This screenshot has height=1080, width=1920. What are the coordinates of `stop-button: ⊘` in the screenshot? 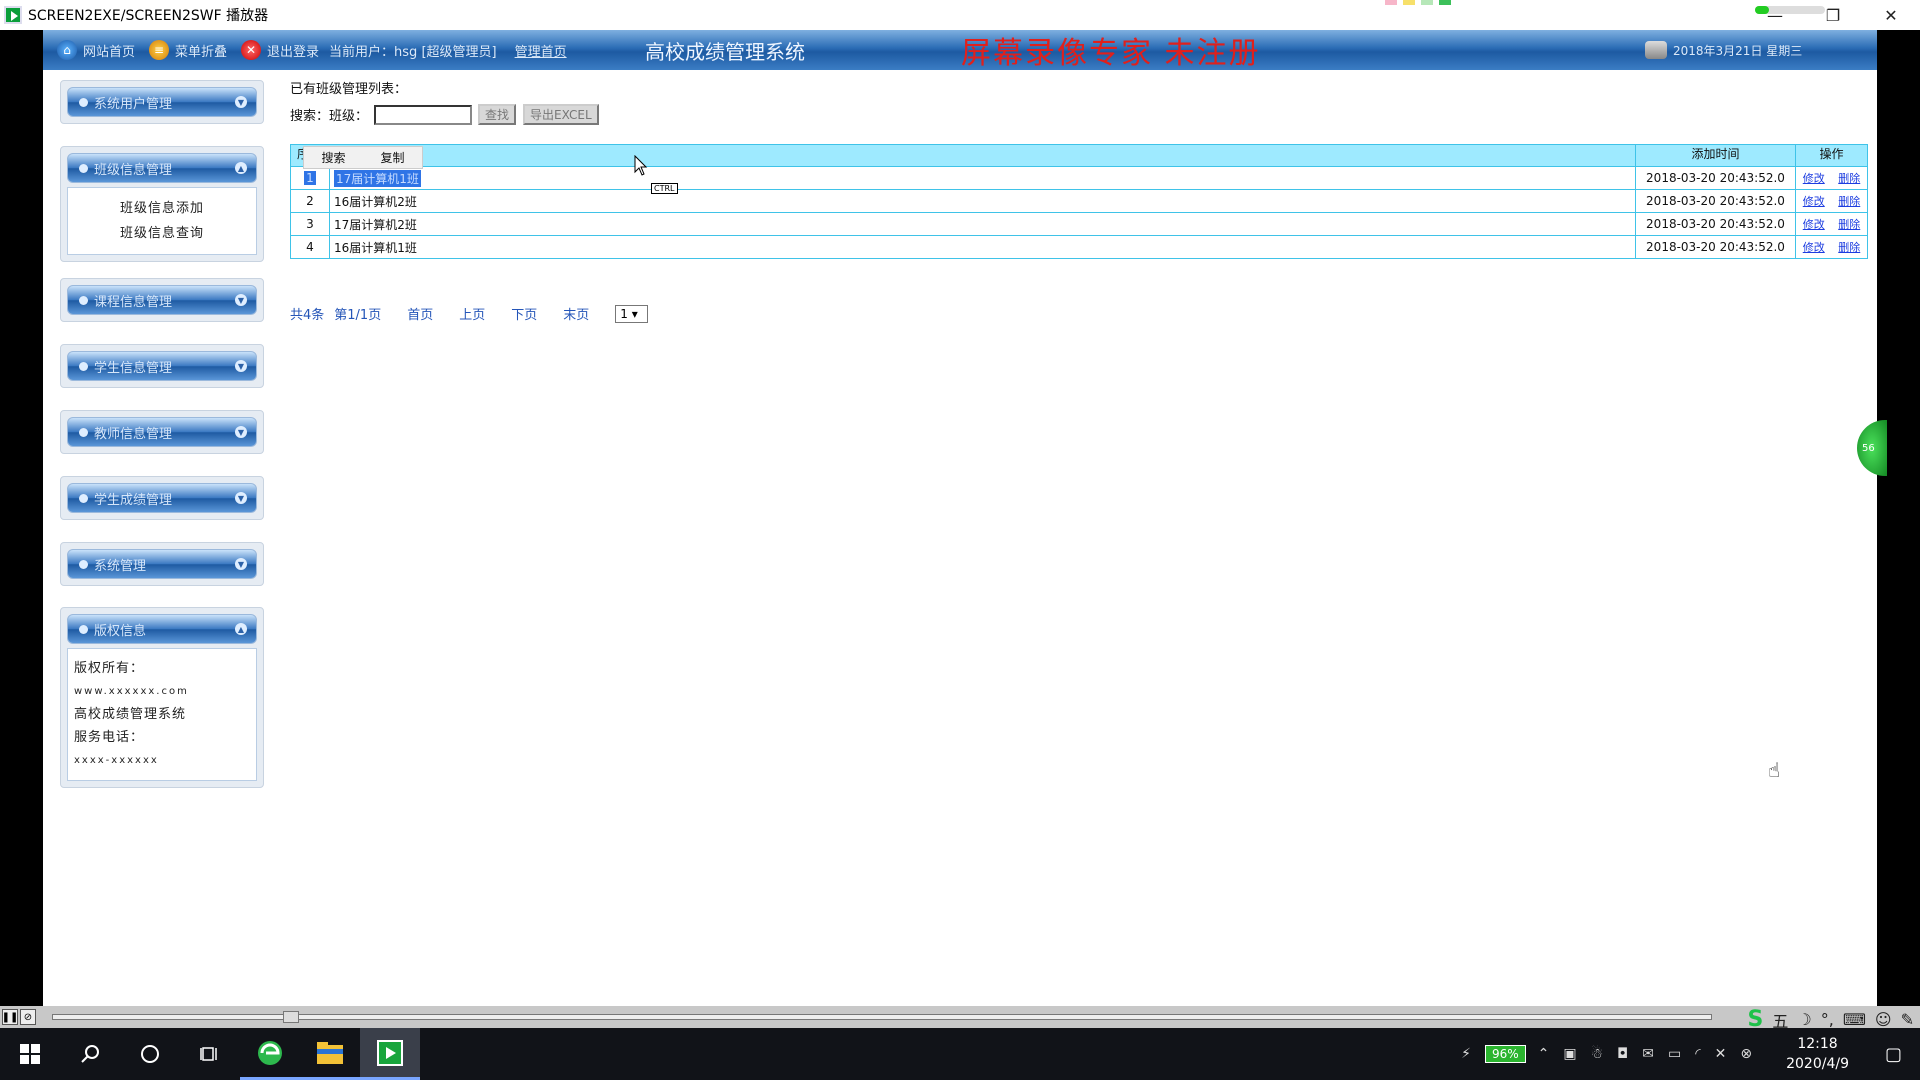 It's located at (28, 1017).